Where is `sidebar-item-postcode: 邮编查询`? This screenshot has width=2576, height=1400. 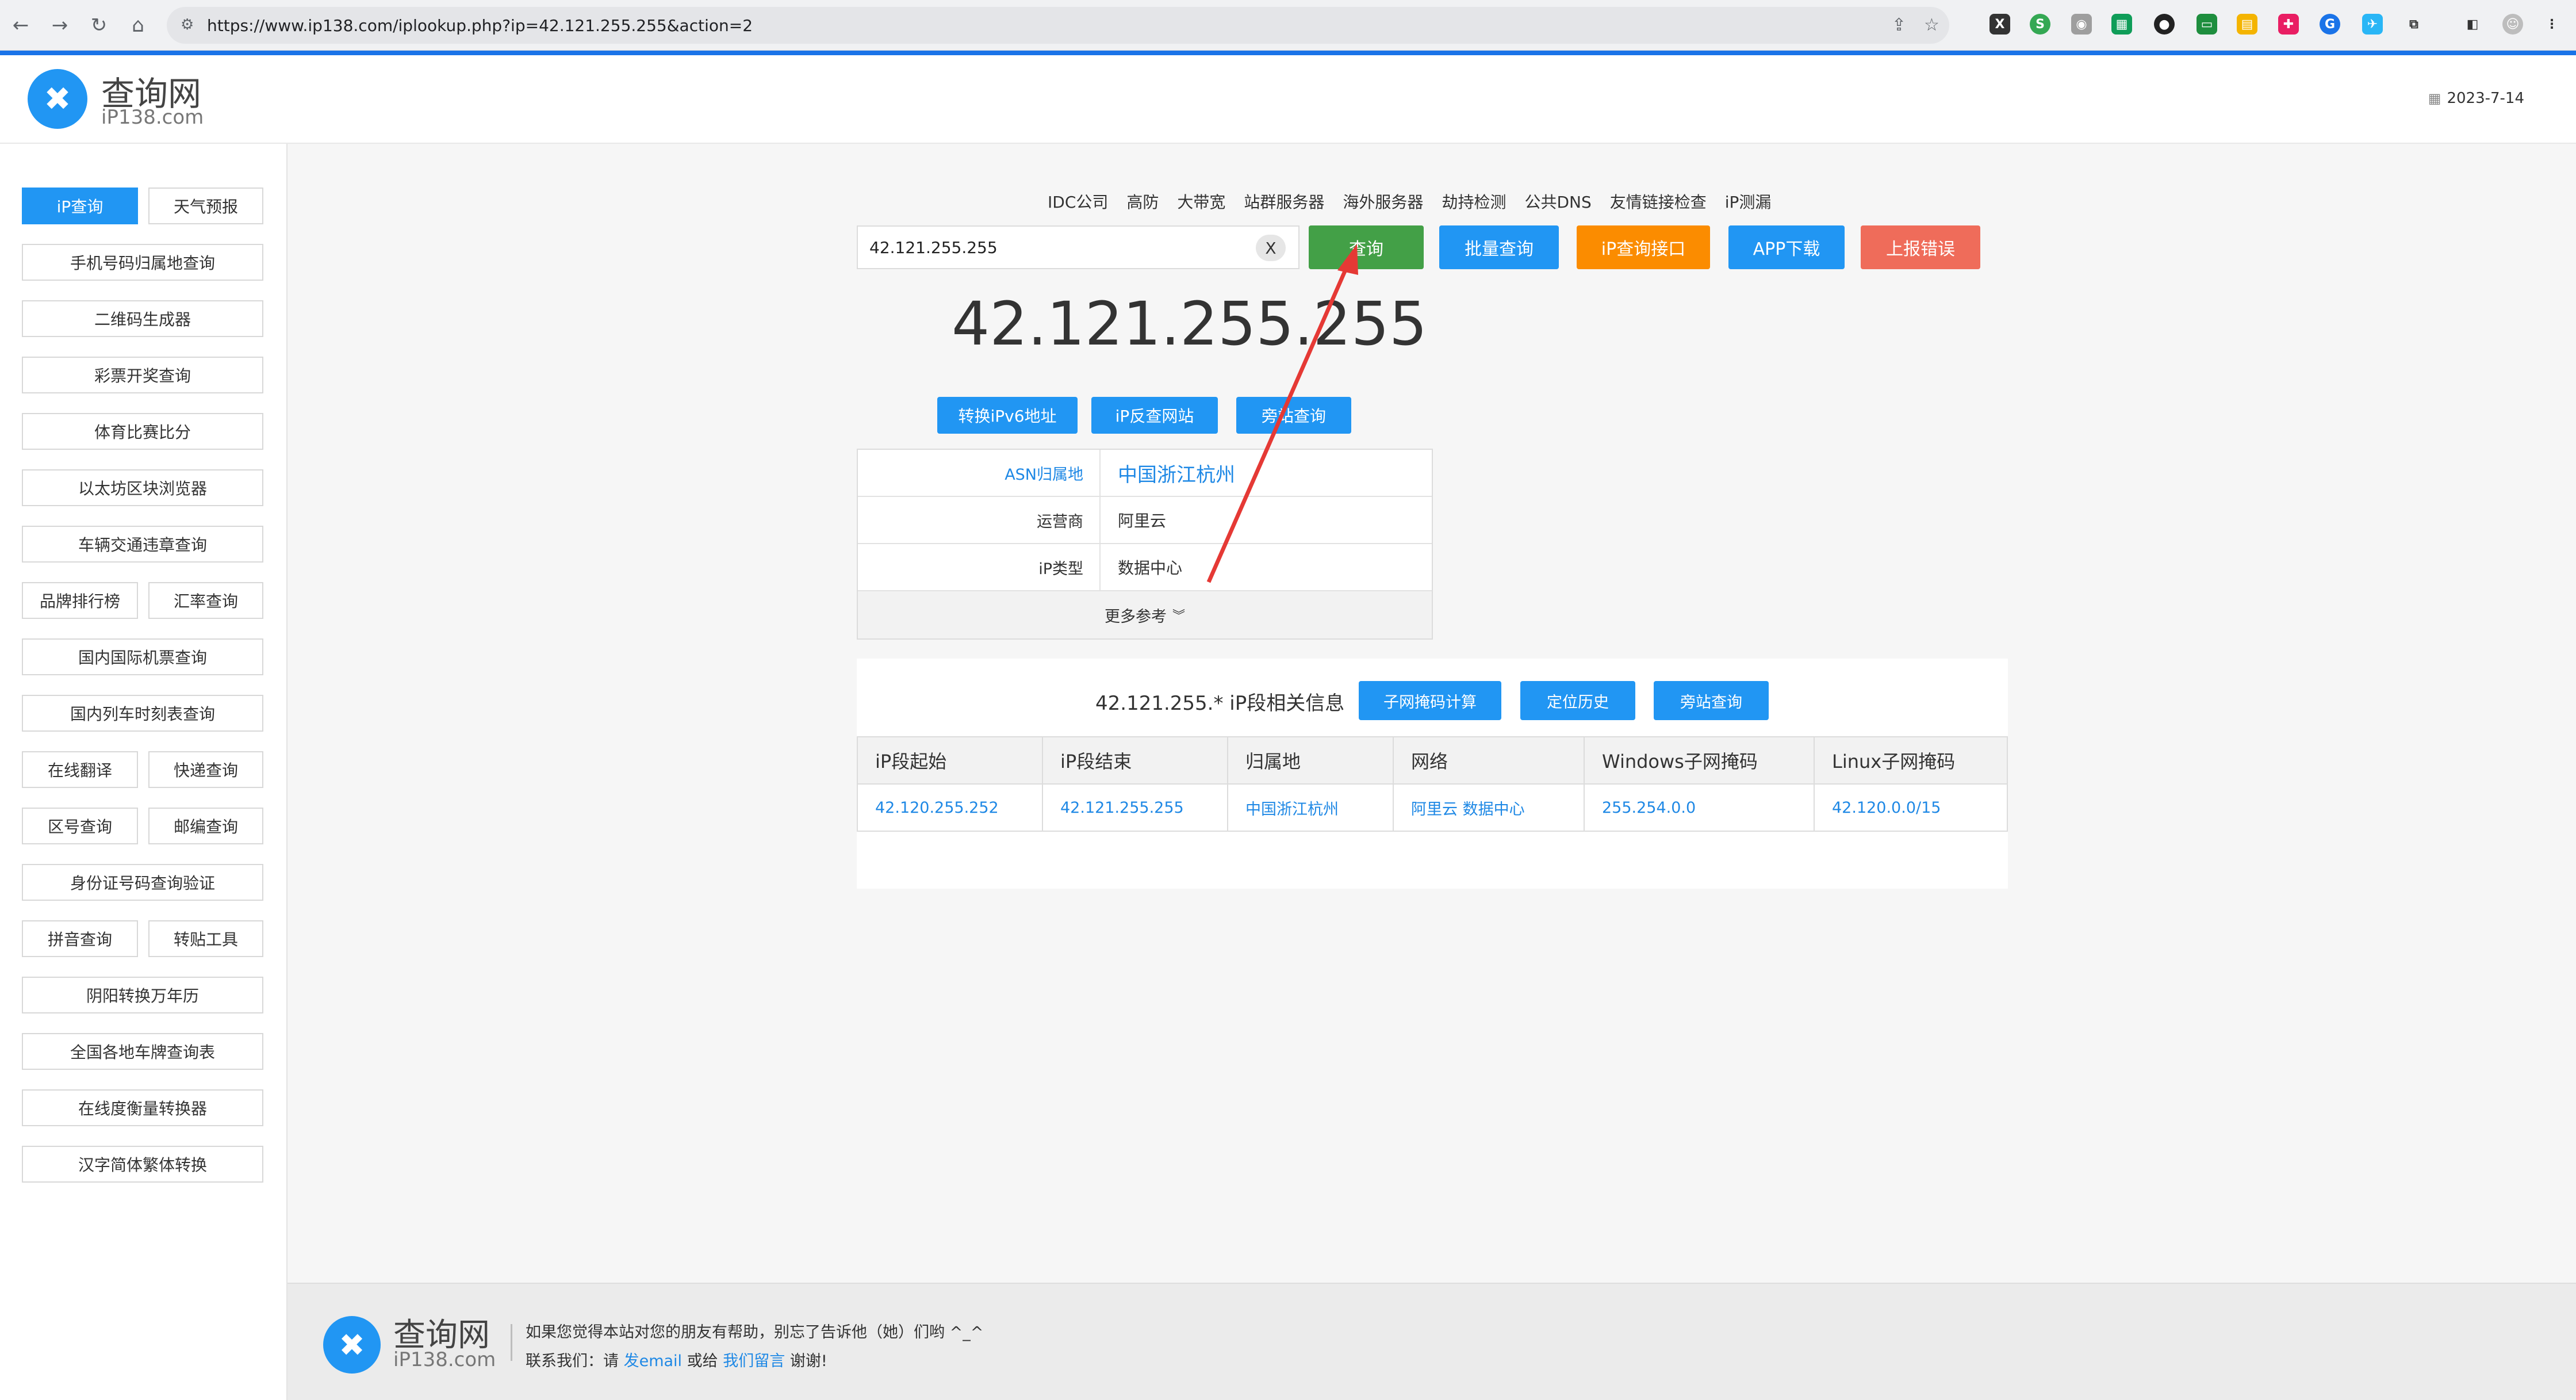
sidebar-item-postcode: 邮编查询 is located at coordinates (205, 826).